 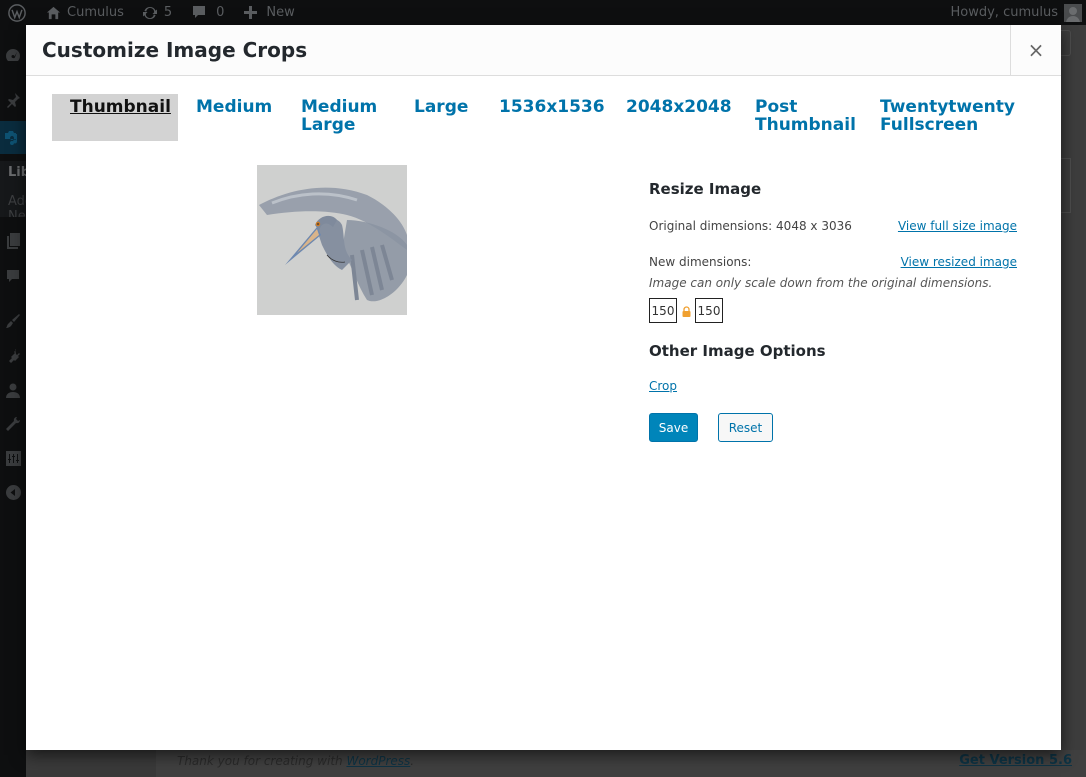 I want to click on tab-medium-large: Medium Large, so click(x=339, y=114).